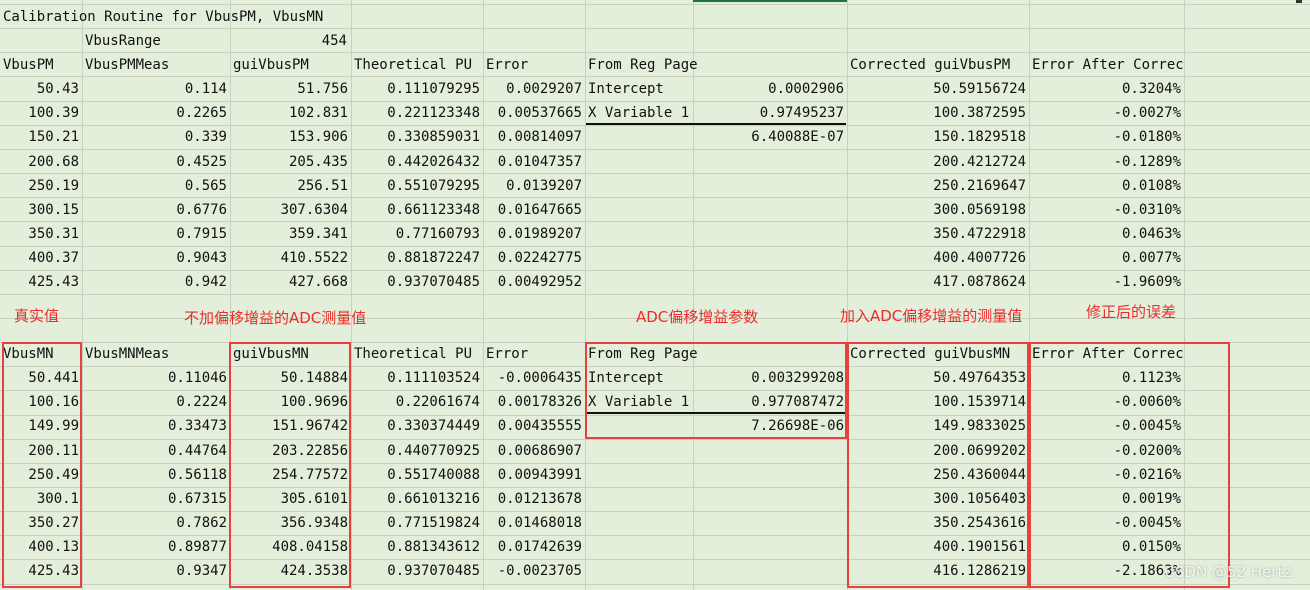 Image resolution: width=1310 pixels, height=590 pixels. I want to click on mn-cell-theoretical-pu: 0.771519824, so click(417, 523).